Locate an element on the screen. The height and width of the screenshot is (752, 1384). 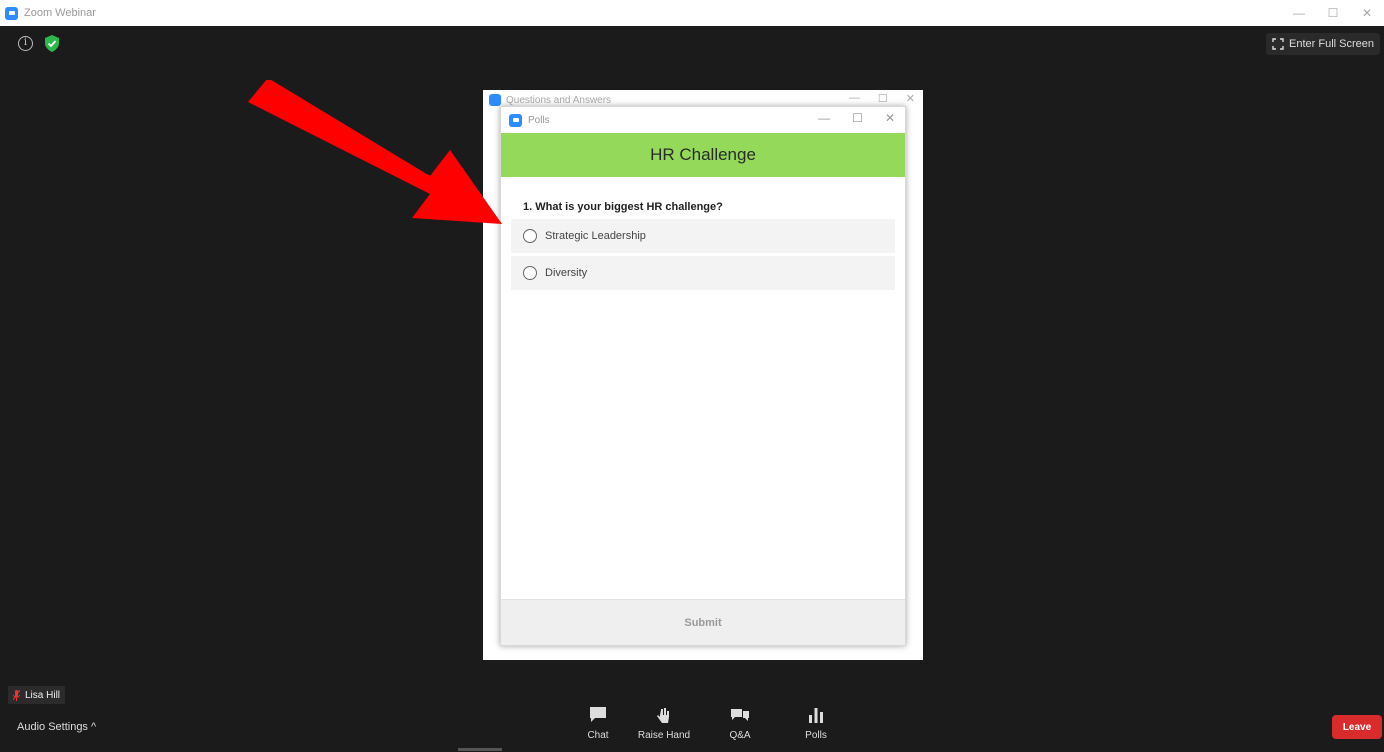
chat-icon is located at coordinates (598, 714).